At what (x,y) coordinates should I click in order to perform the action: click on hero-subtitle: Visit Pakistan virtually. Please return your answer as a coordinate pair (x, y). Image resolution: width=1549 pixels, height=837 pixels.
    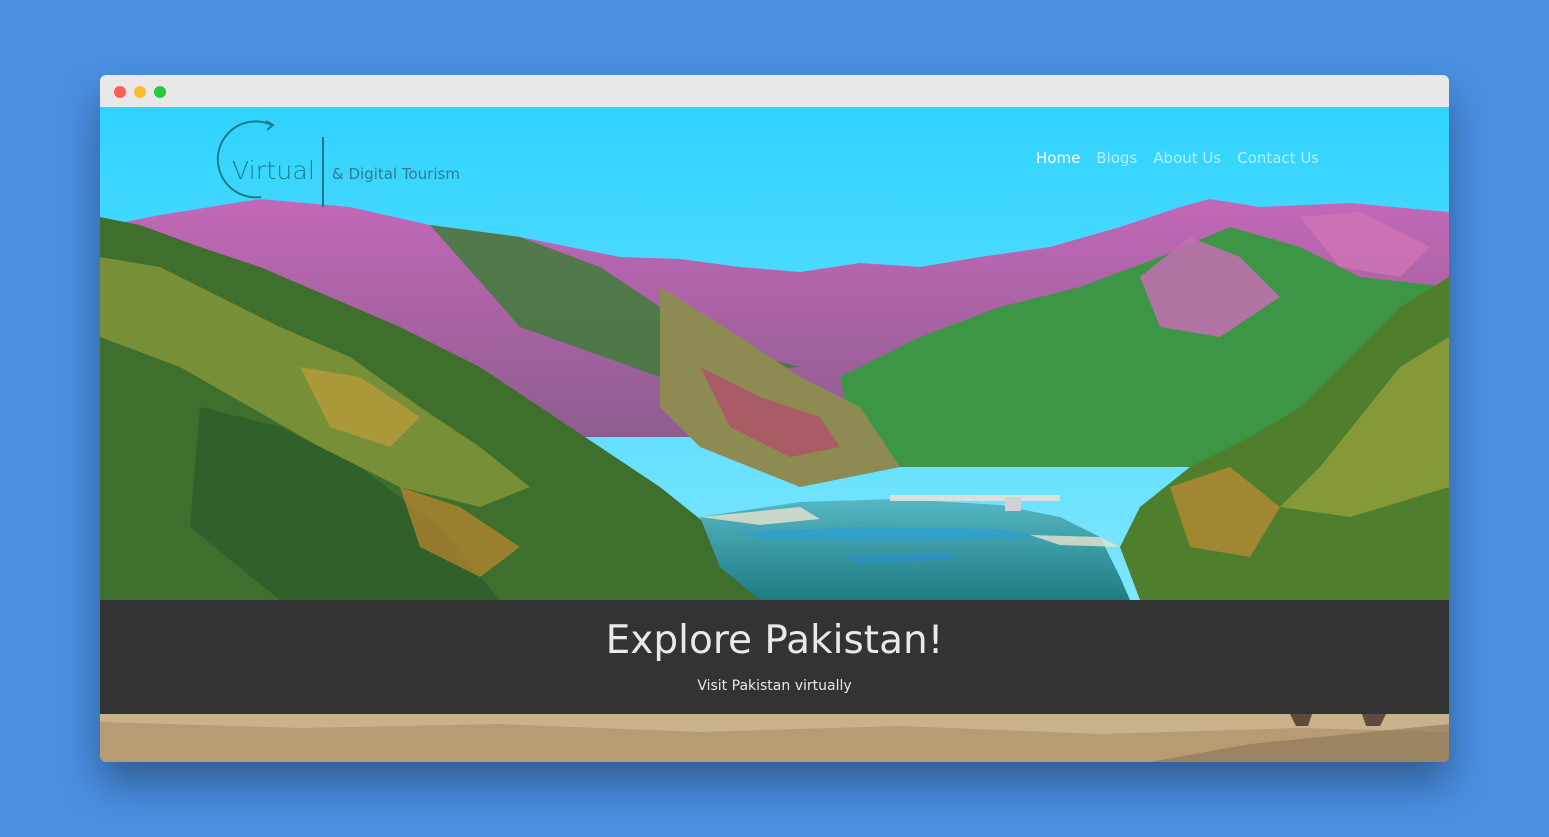
    Looking at the image, I should click on (774, 686).